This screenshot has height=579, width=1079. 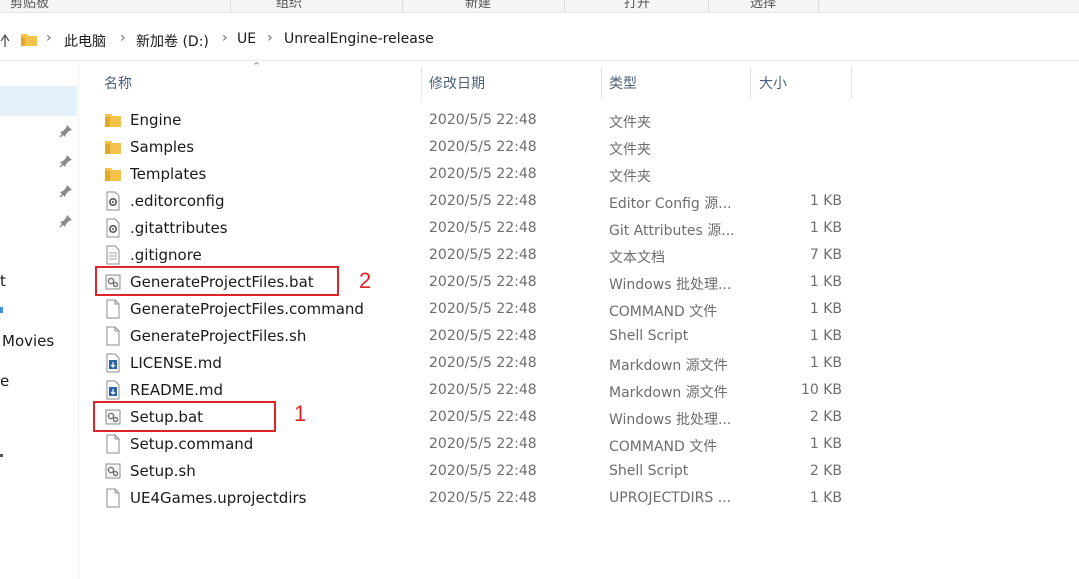 I want to click on batch-file-icon, so click(x=113, y=471).